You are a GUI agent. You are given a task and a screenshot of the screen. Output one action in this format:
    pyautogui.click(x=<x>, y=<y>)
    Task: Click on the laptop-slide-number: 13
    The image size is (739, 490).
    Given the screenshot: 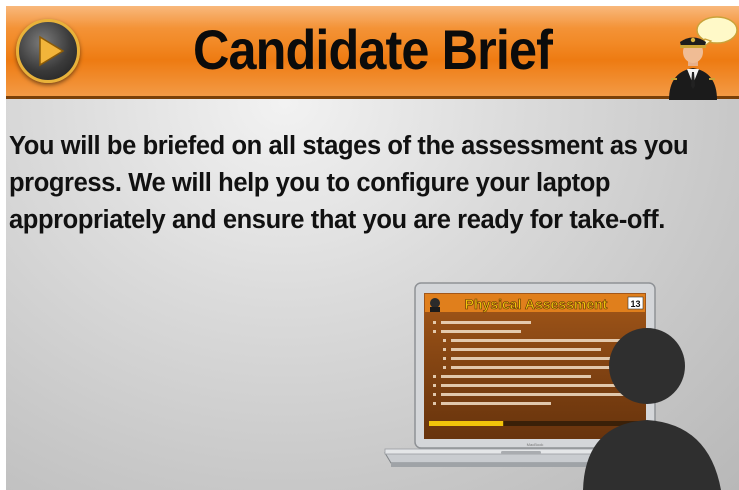 What is the action you would take?
    pyautogui.click(x=635, y=304)
    